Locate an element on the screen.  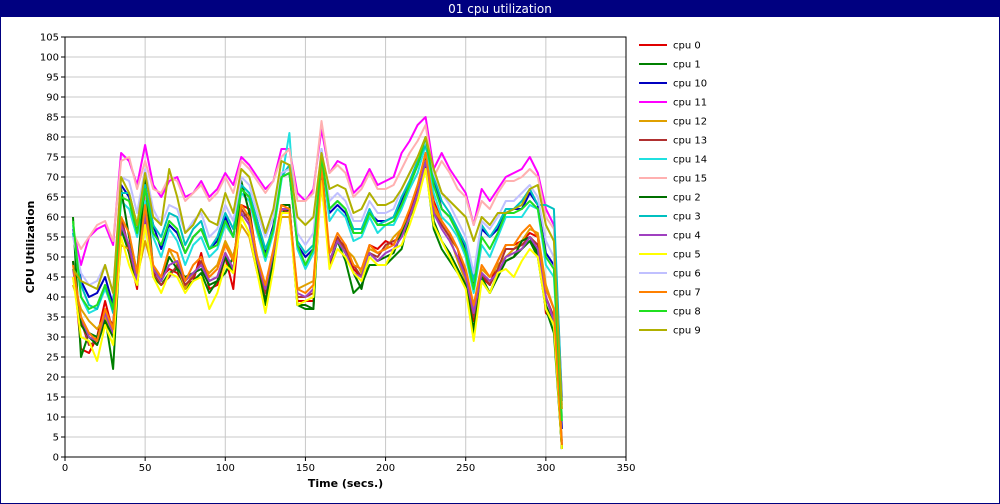
y-tick-label: 65 is located at coordinates (52, 198).